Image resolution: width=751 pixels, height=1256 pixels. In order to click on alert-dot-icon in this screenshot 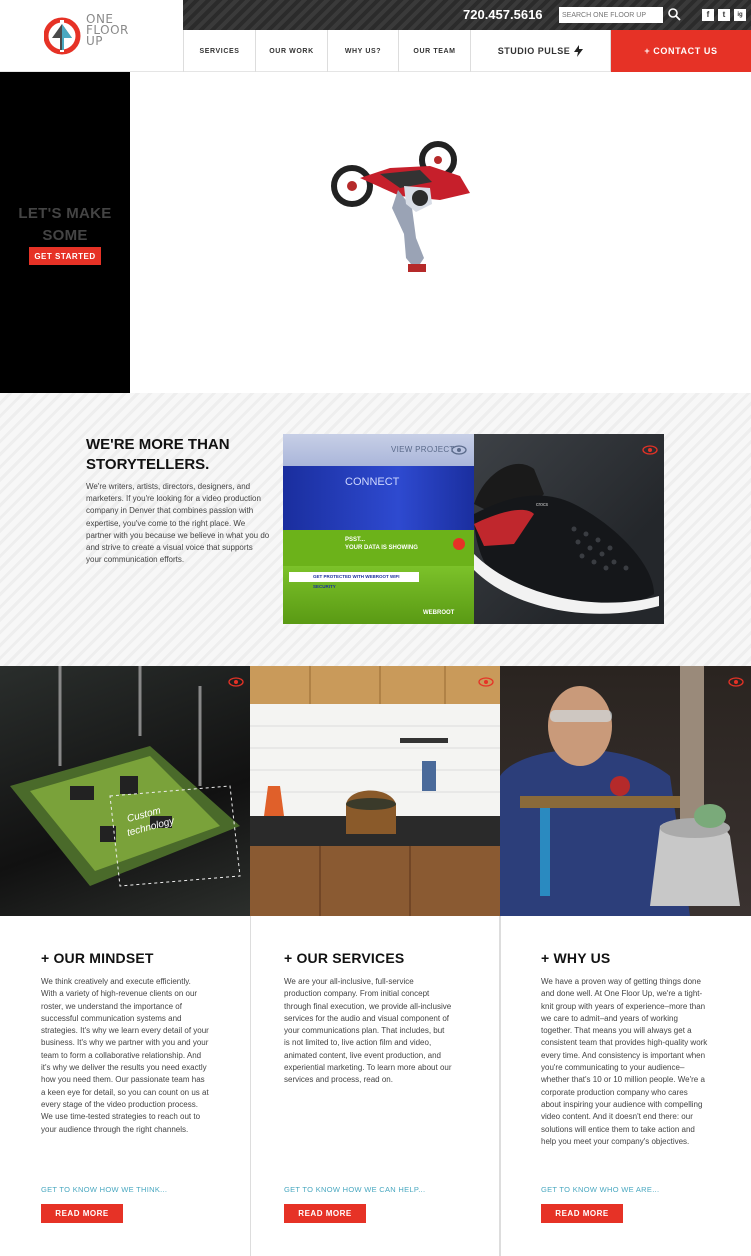, I will do `click(459, 544)`.